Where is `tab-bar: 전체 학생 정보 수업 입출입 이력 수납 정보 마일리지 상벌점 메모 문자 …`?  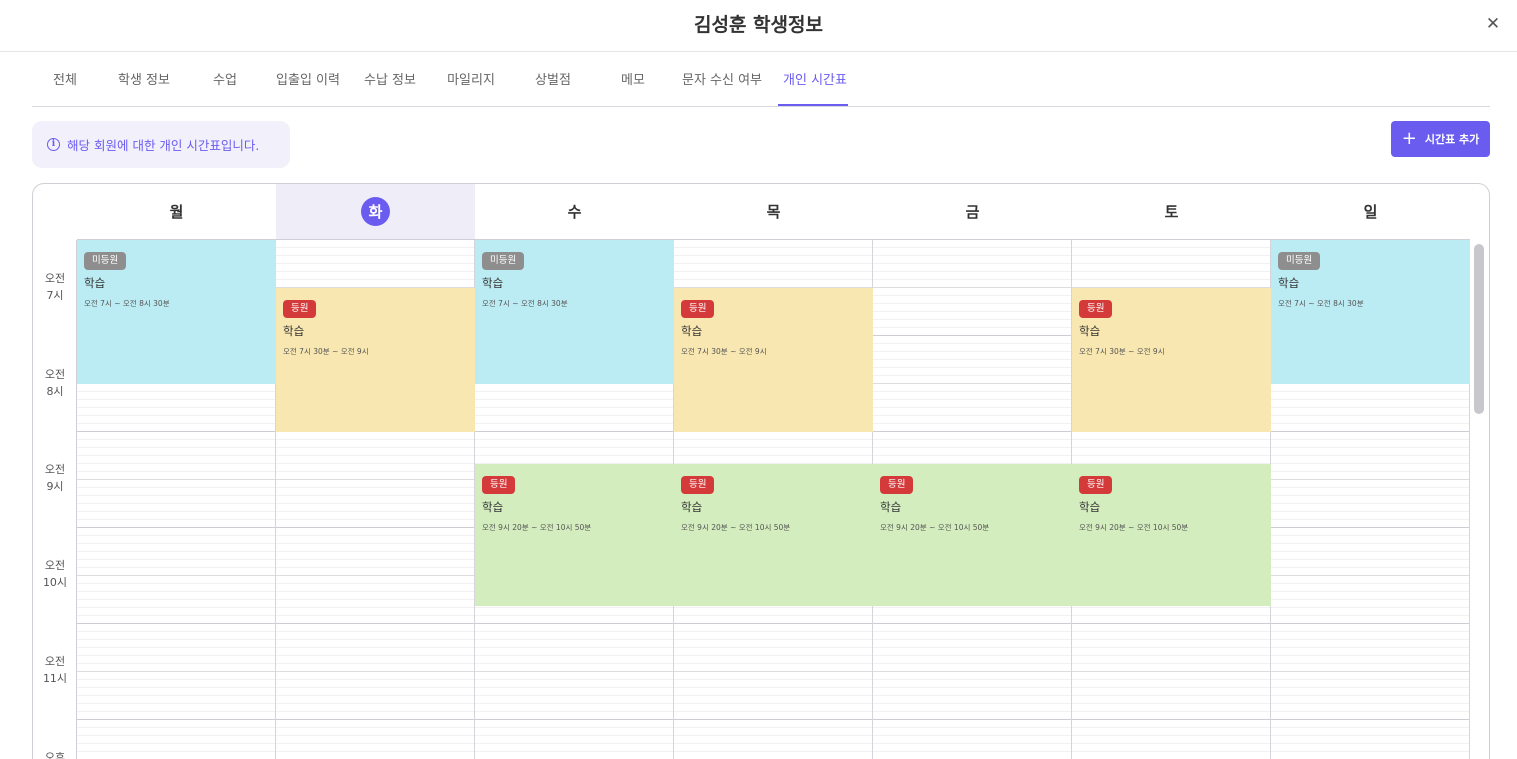 tab-bar: 전체 학생 정보 수업 입출입 이력 수납 정보 마일리지 상벌점 메모 문자 … is located at coordinates (761, 79).